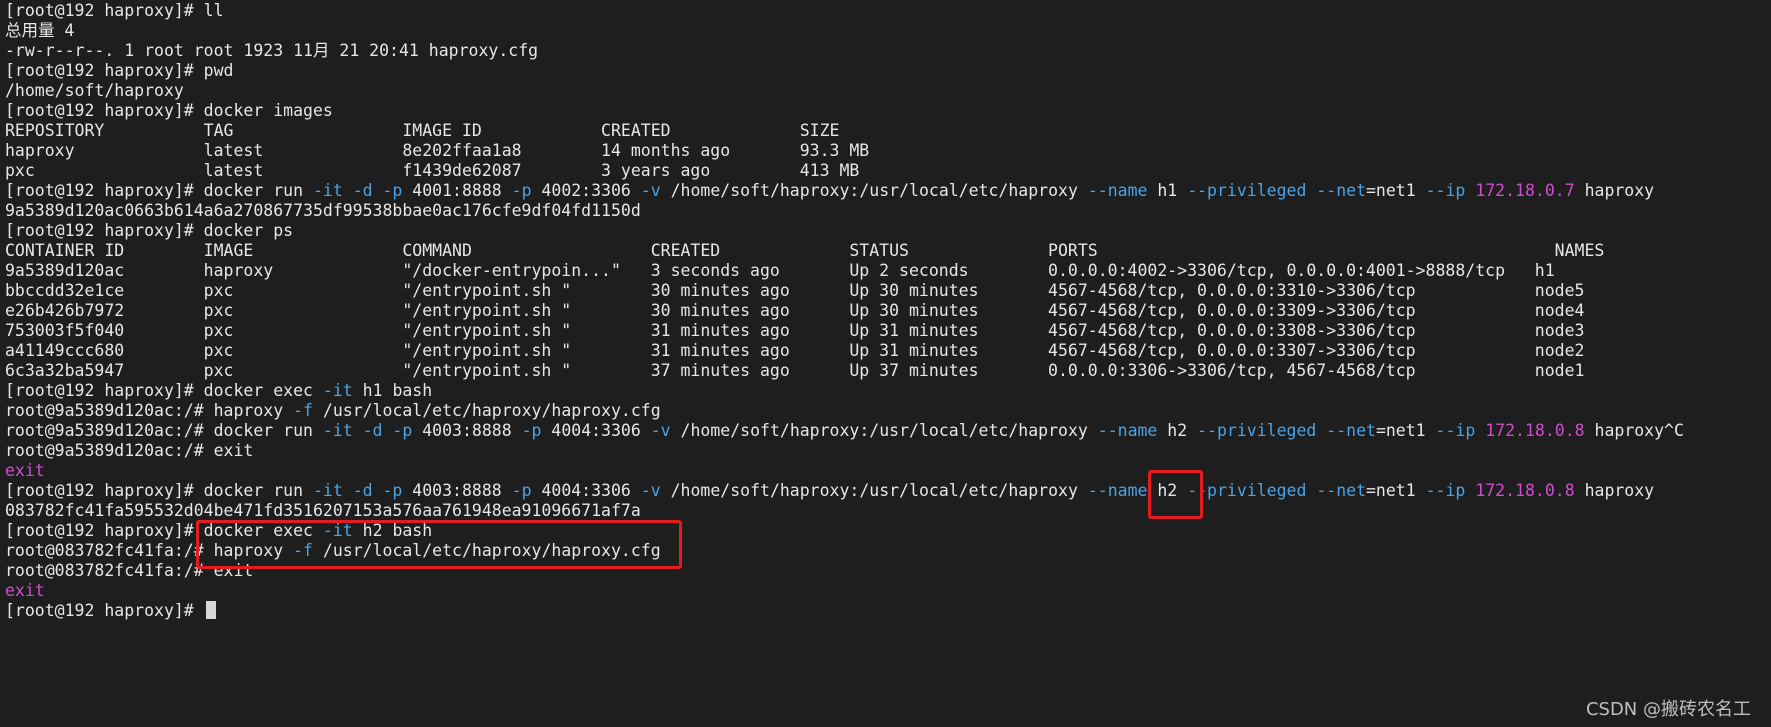  I want to click on terminal-text-segment: REPOSITORY TAG IMAGE ID CREATED SIZE, so click(422, 130).